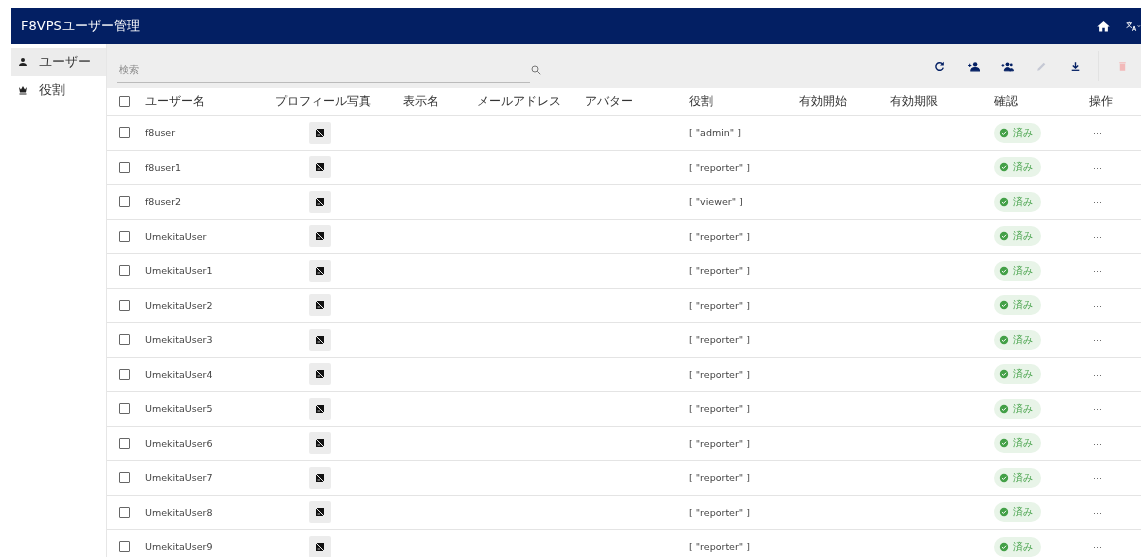 The image size is (1141, 557). What do you see at coordinates (179, 512) in the screenshot?
I see `username-cell: UmekitaUser8` at bounding box center [179, 512].